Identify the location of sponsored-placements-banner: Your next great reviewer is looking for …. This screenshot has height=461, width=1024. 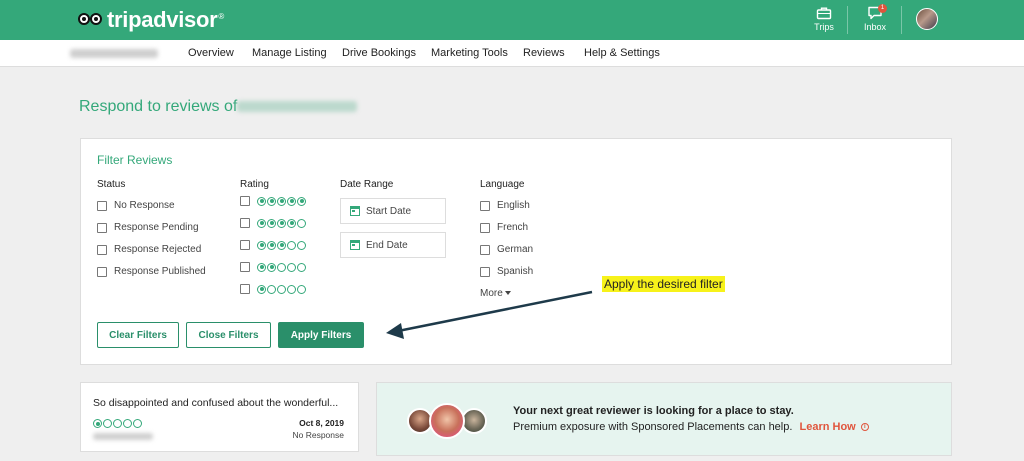
(664, 419).